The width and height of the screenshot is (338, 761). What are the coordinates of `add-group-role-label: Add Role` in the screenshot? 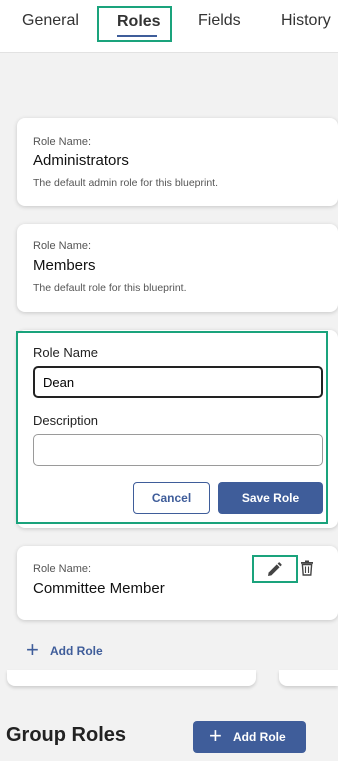 It's located at (259, 737).